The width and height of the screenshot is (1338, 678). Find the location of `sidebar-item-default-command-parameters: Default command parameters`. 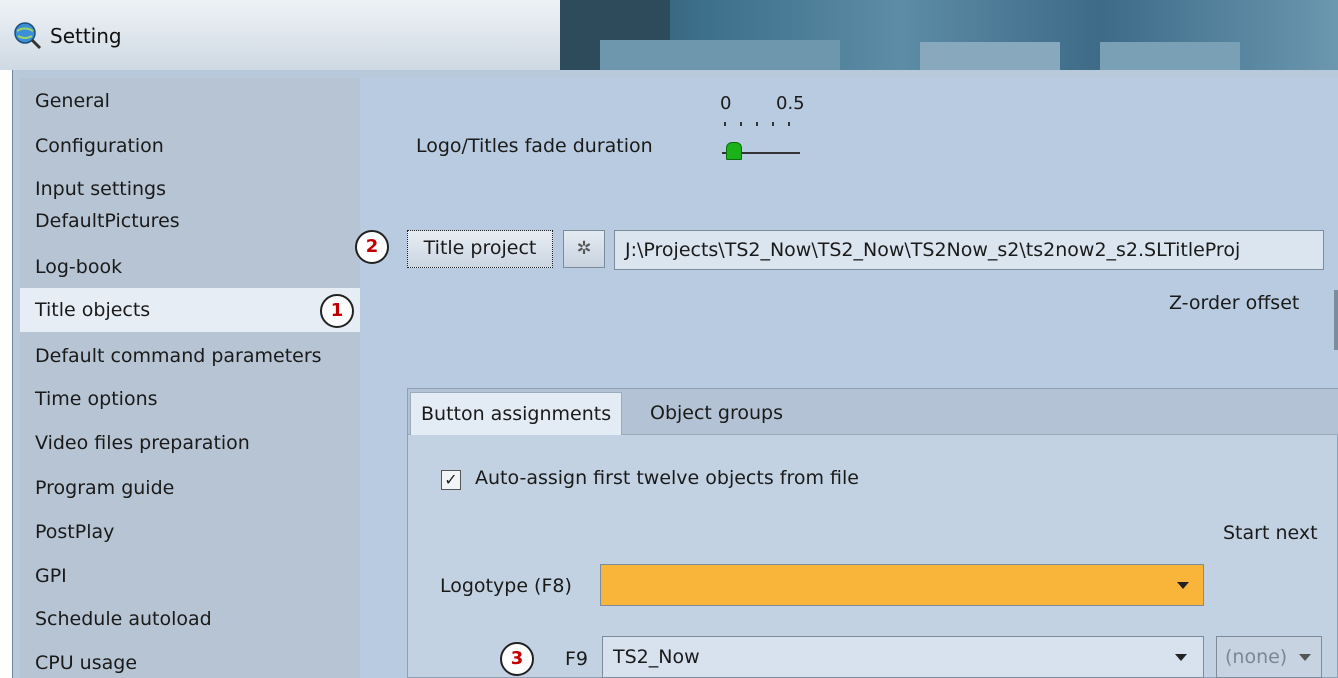

sidebar-item-default-command-parameters: Default command parameters is located at coordinates (197, 356).